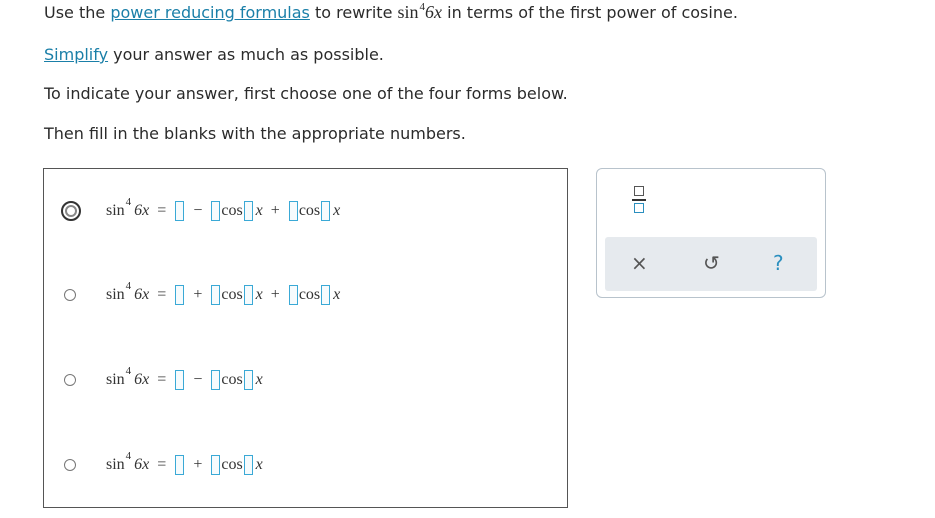 The image size is (935, 518). What do you see at coordinates (408, 12) in the screenshot?
I see `math-sin: sin` at bounding box center [408, 12].